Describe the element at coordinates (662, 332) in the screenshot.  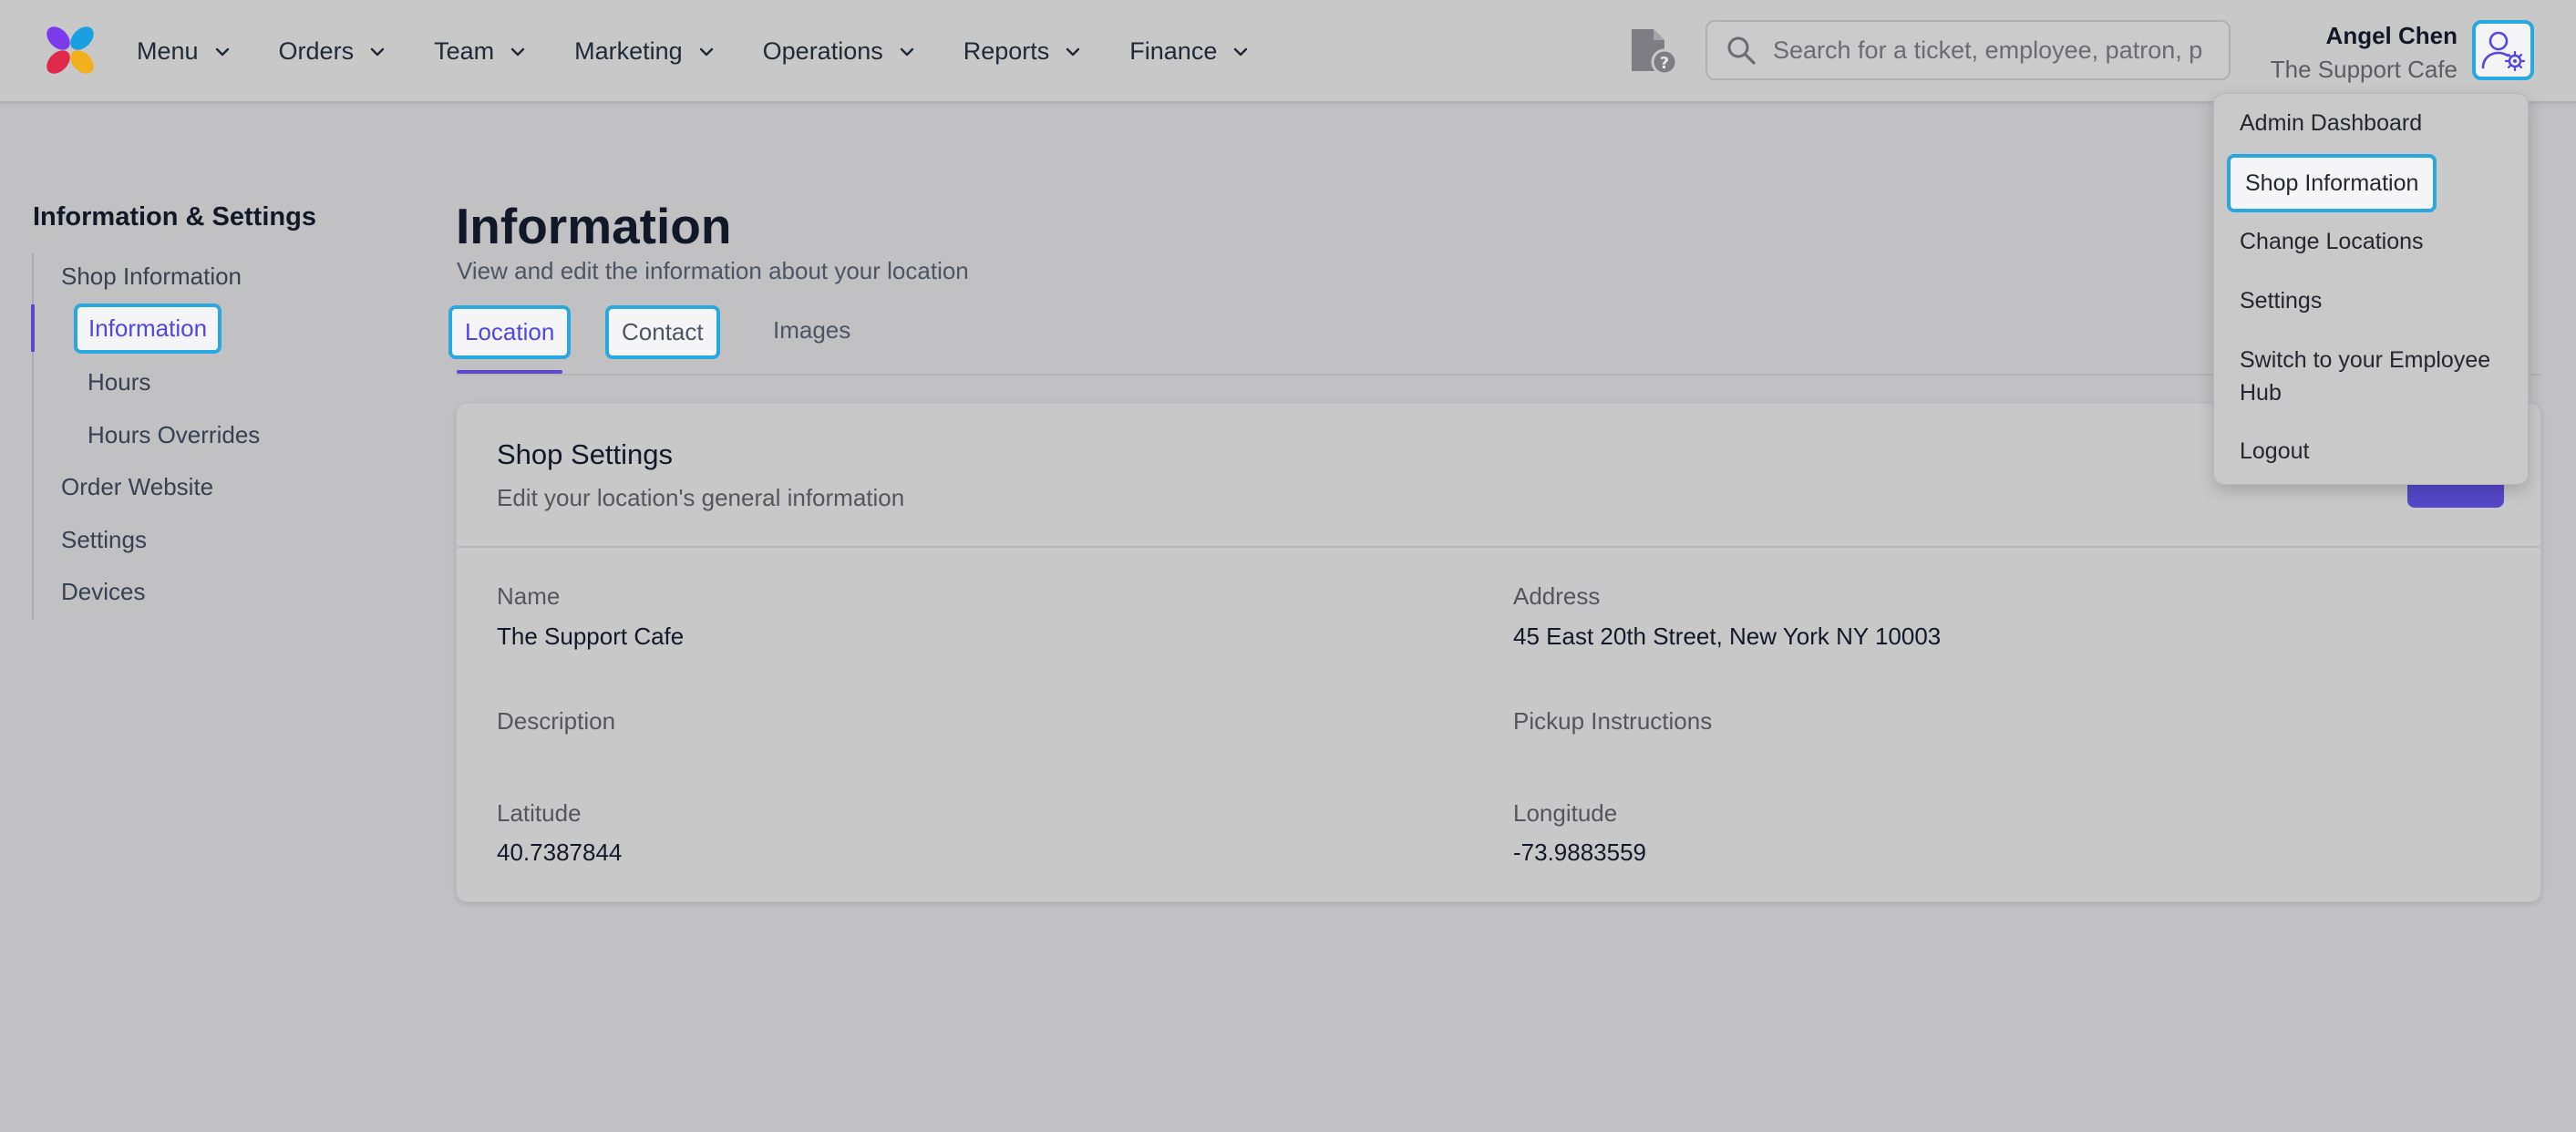
I see `tab-contact: Contact` at that location.